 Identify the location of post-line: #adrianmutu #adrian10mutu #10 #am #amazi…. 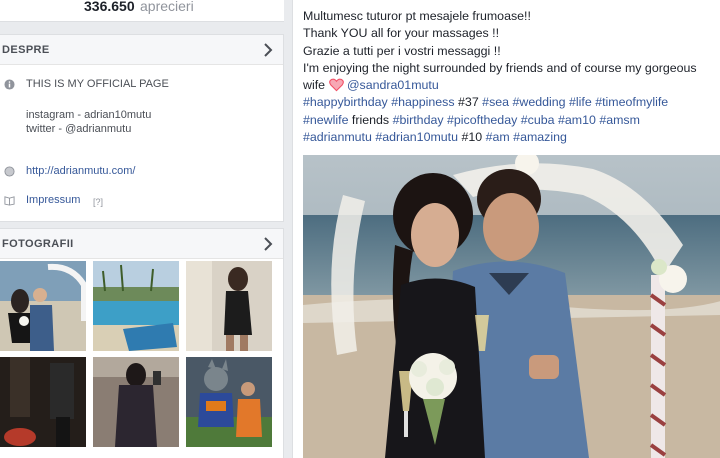
(510, 137).